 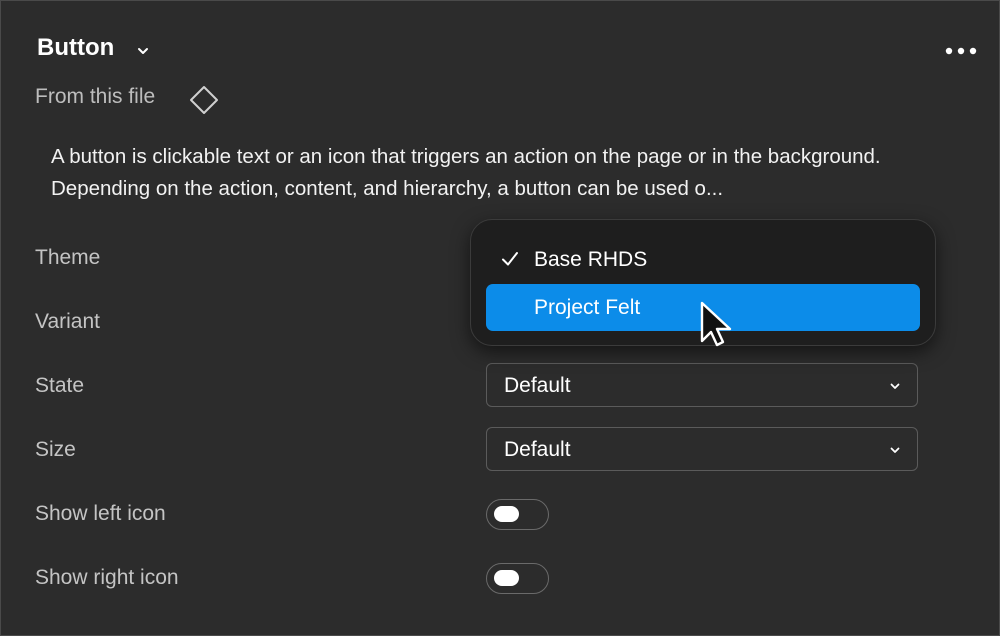 What do you see at coordinates (716, 324) in the screenshot?
I see `cursor-icon` at bounding box center [716, 324].